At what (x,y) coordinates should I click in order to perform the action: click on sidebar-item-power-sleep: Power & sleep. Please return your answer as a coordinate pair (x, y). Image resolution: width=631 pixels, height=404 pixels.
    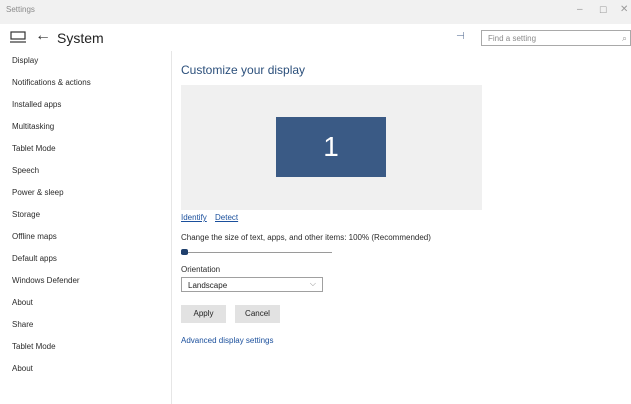
    Looking at the image, I should click on (38, 192).